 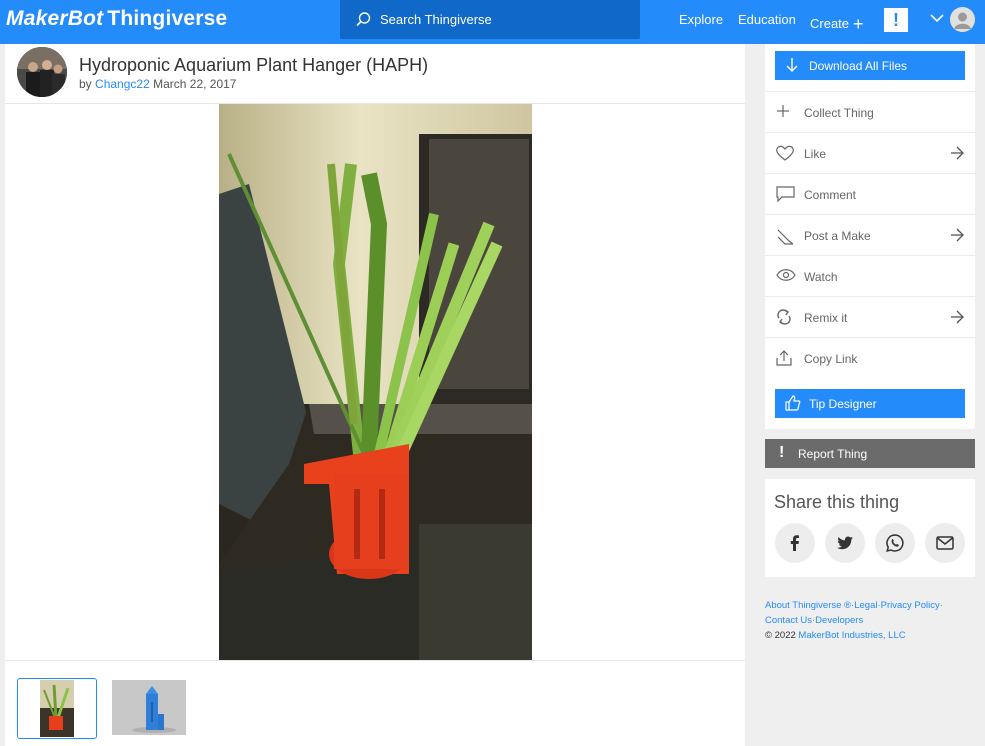 I want to click on footer-about-link: About Thingiverse, so click(x=803, y=605).